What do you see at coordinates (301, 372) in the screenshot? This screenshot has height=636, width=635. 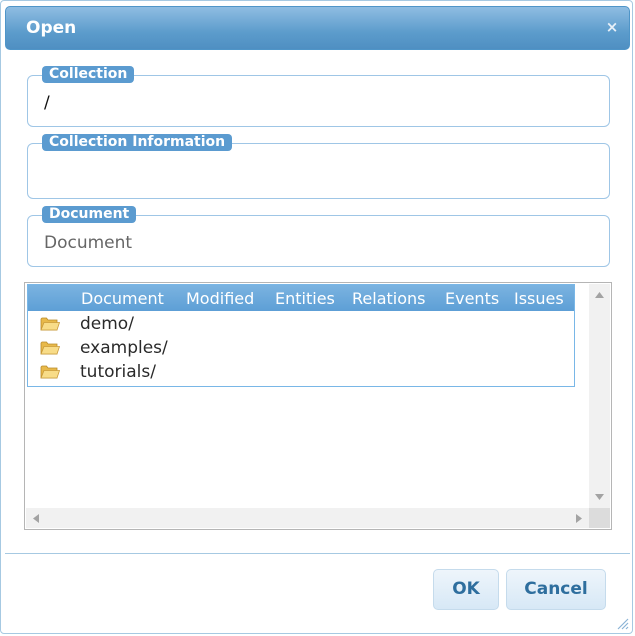 I see `table-row: tutorials/` at bounding box center [301, 372].